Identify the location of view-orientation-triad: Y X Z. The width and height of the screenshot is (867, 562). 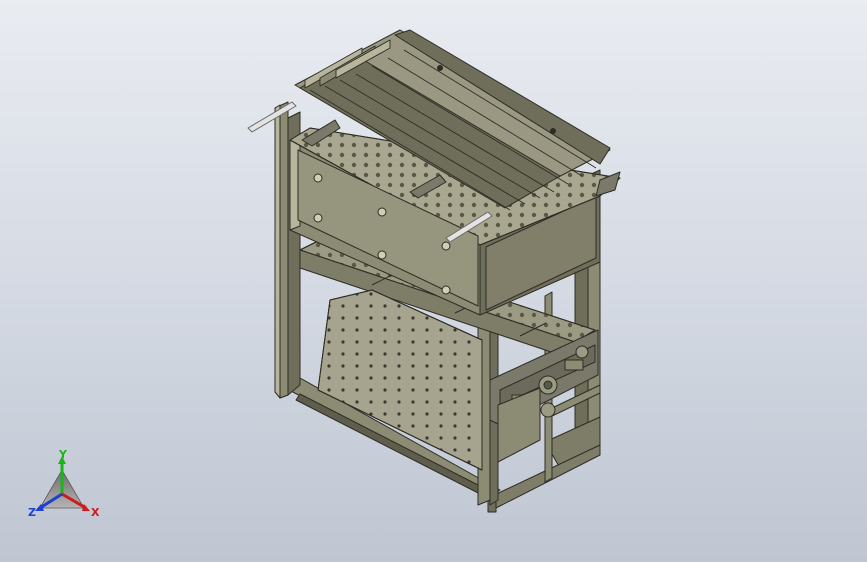
(64, 483).